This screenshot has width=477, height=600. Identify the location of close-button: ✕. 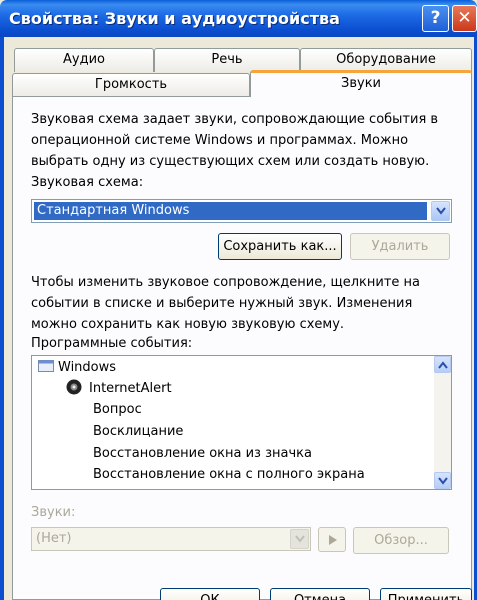
(464, 18).